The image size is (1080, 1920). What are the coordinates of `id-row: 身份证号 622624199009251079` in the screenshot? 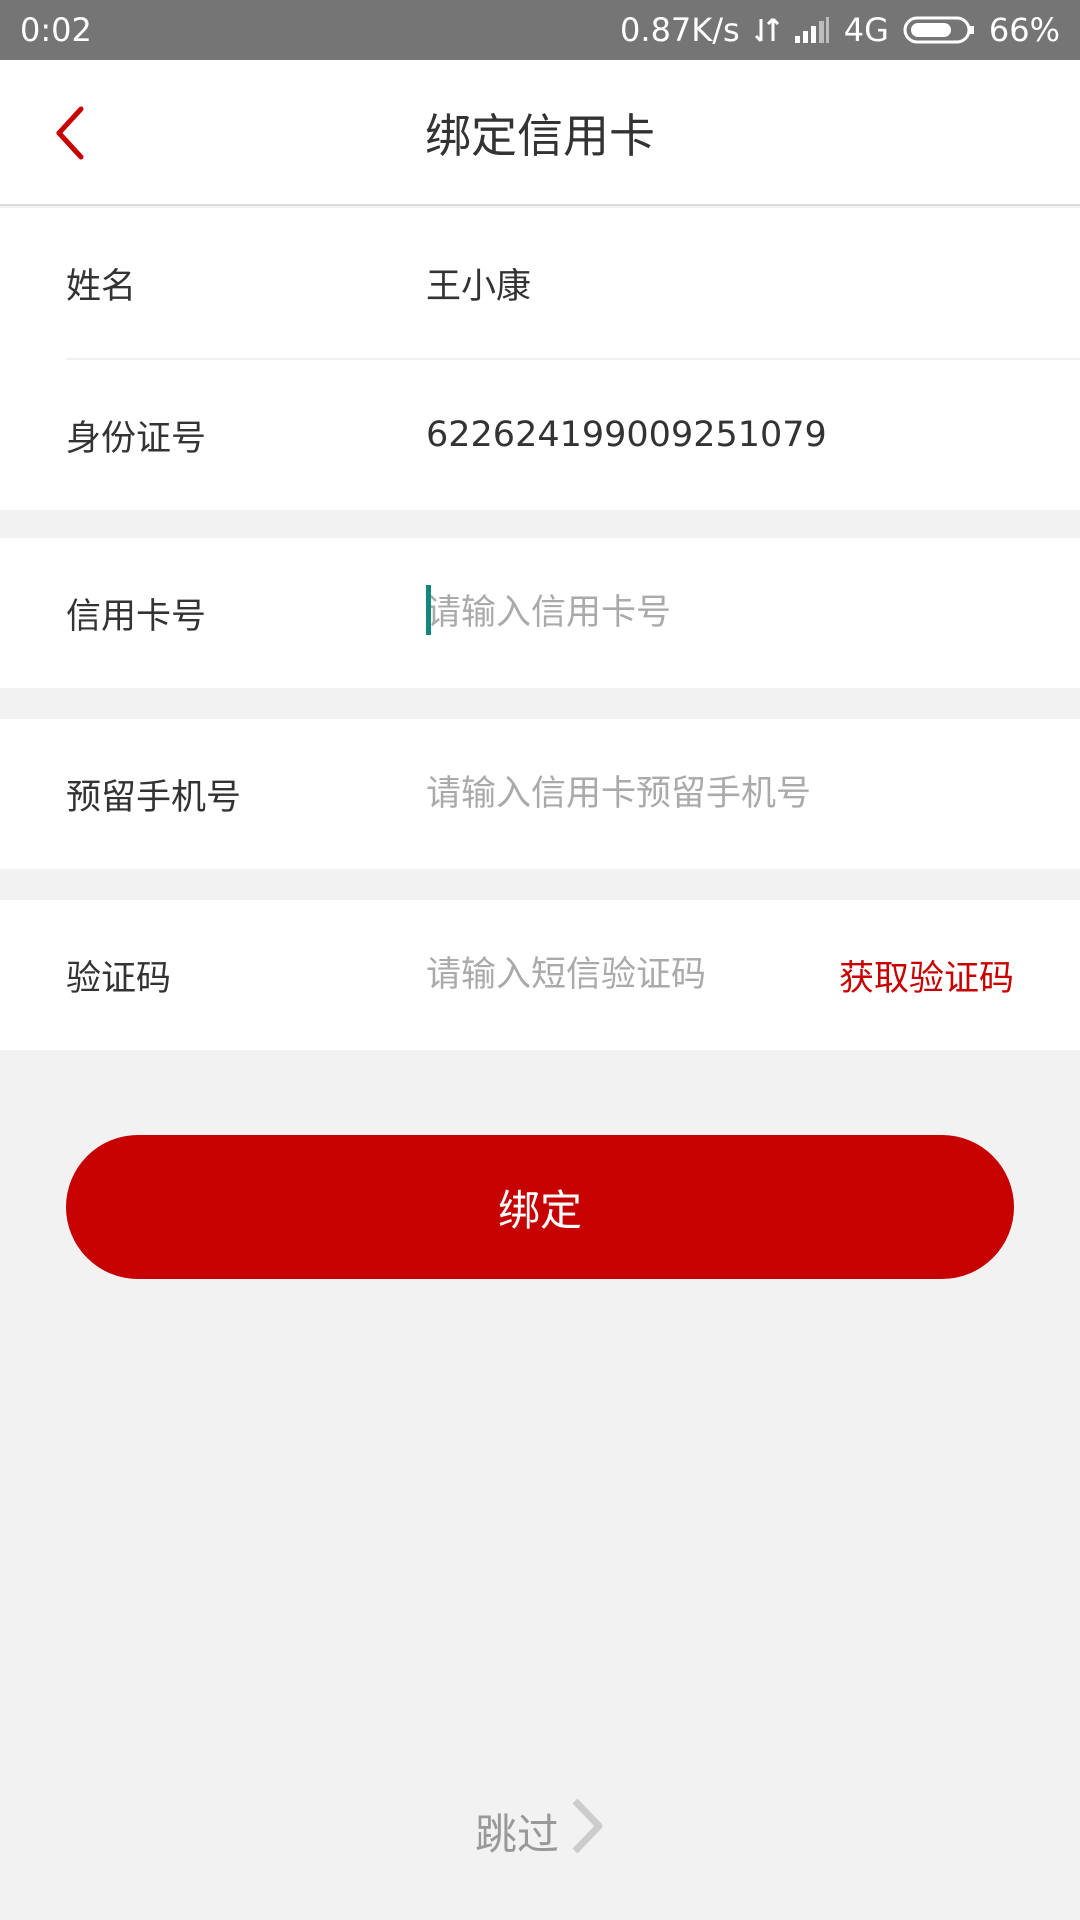 It's located at (540, 435).